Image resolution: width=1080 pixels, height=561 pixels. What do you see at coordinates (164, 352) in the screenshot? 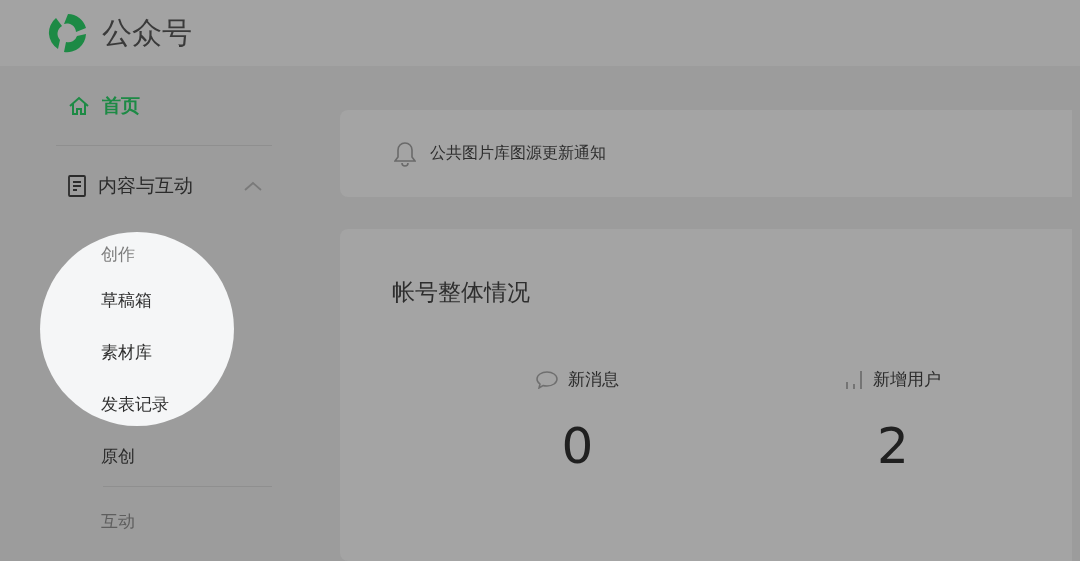
I see `nav-subitem: 素材库` at bounding box center [164, 352].